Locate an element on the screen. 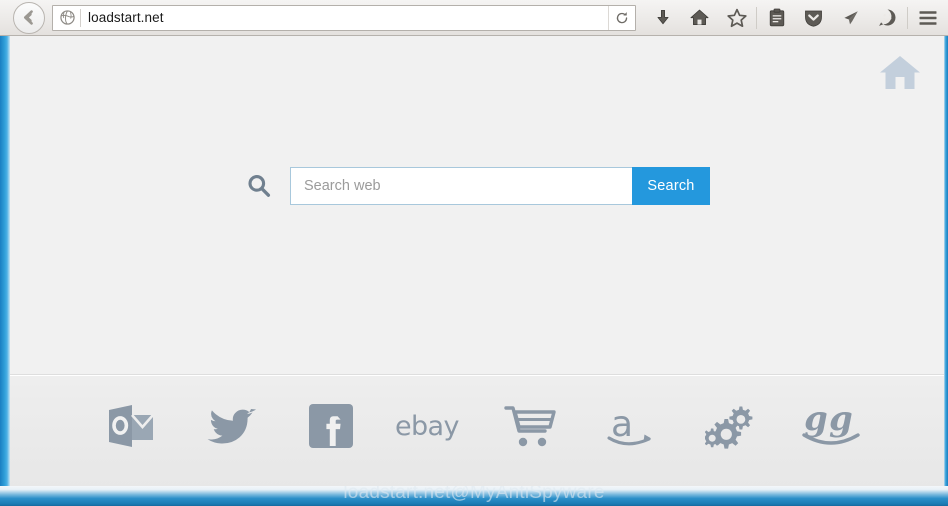 The width and height of the screenshot is (948, 506). shortcut-facebook is located at coordinates (331, 426).